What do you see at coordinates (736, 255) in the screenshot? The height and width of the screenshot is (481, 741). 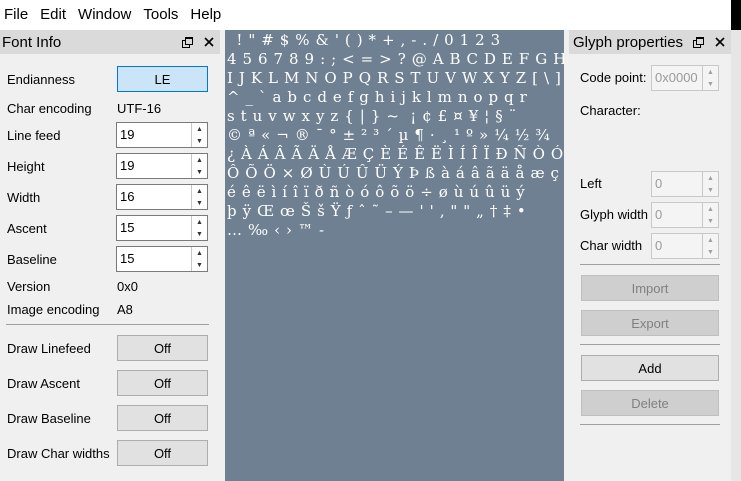 I see `right-edge` at bounding box center [736, 255].